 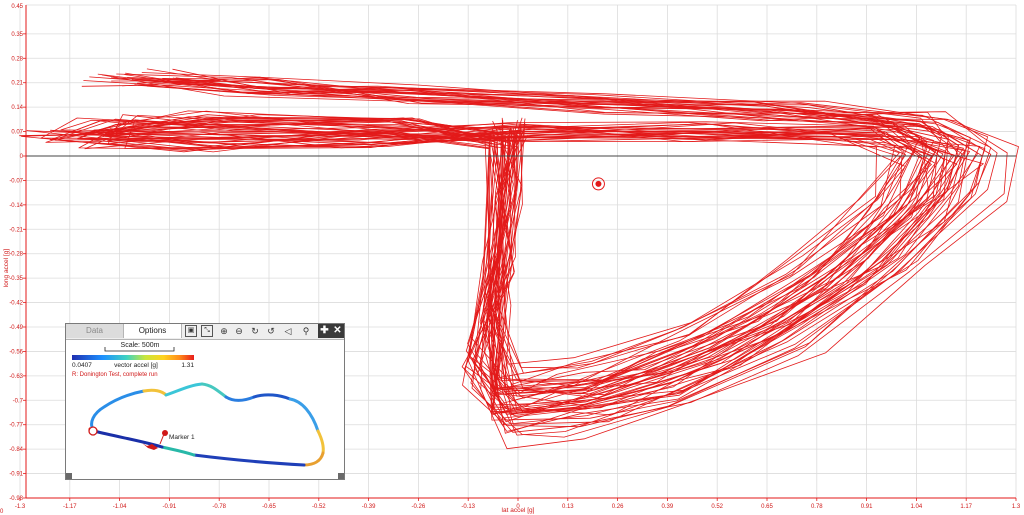 What do you see at coordinates (717, 507) in the screenshot?
I see `x-tick-label: 0.52` at bounding box center [717, 507].